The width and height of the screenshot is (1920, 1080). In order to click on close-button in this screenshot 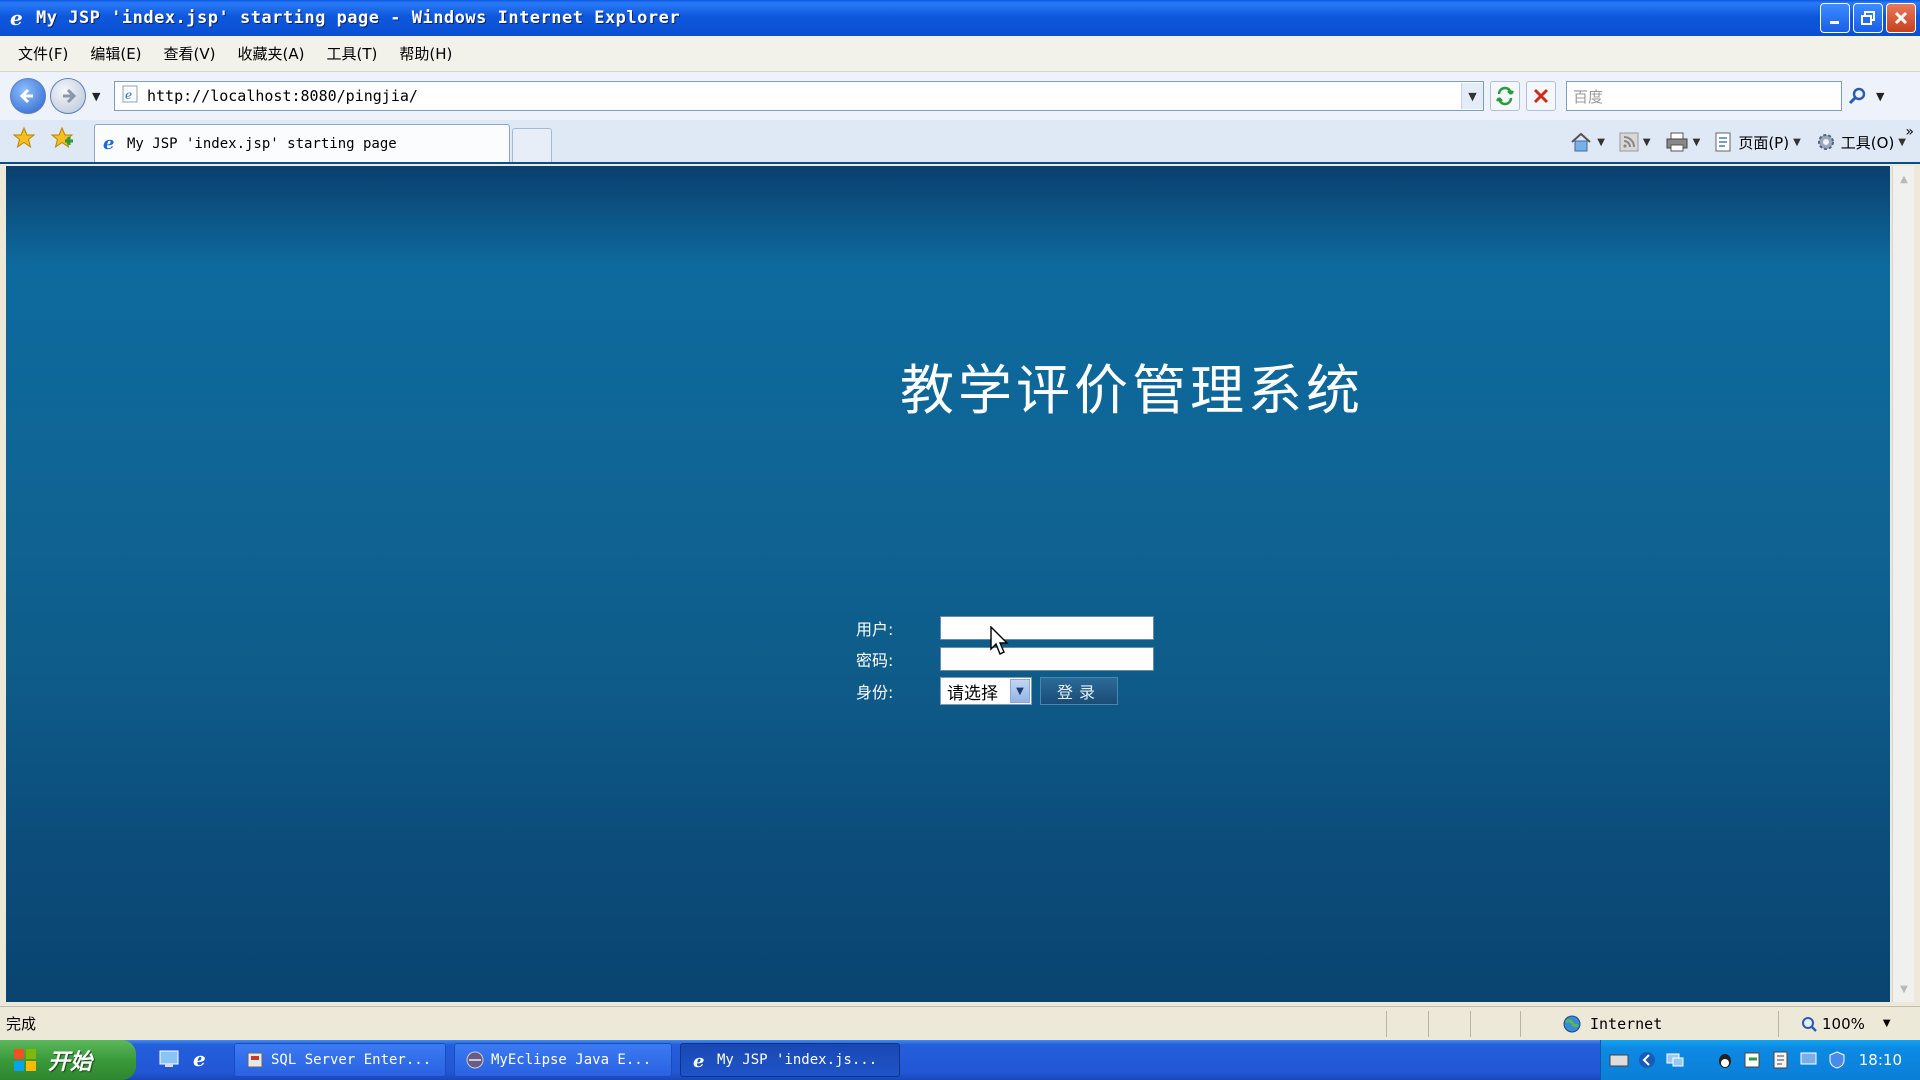, I will do `click(1901, 18)`.